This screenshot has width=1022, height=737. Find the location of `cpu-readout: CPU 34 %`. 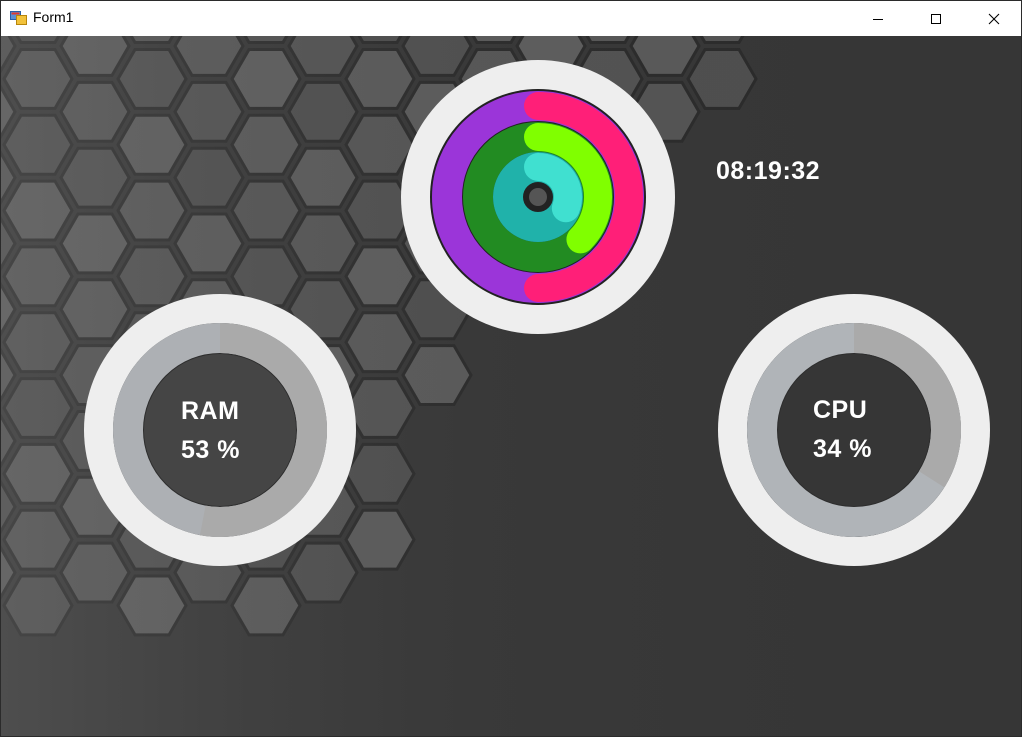

cpu-readout: CPU 34 % is located at coordinates (842, 430).